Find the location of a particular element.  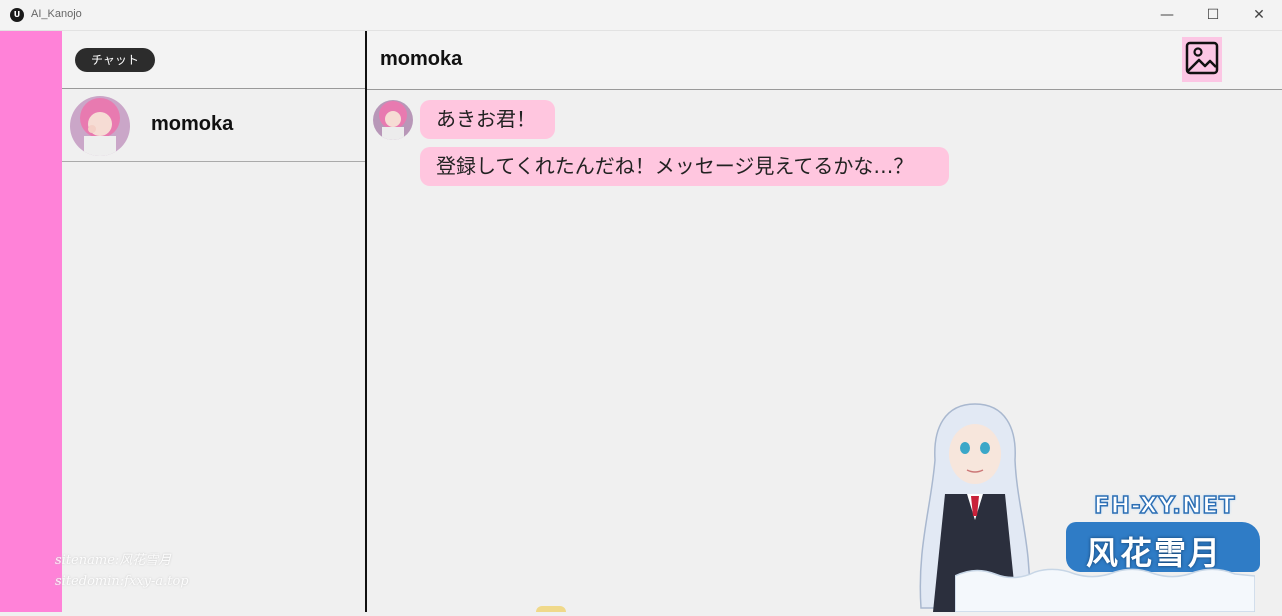

minimize-button: — is located at coordinates (1167, 15).